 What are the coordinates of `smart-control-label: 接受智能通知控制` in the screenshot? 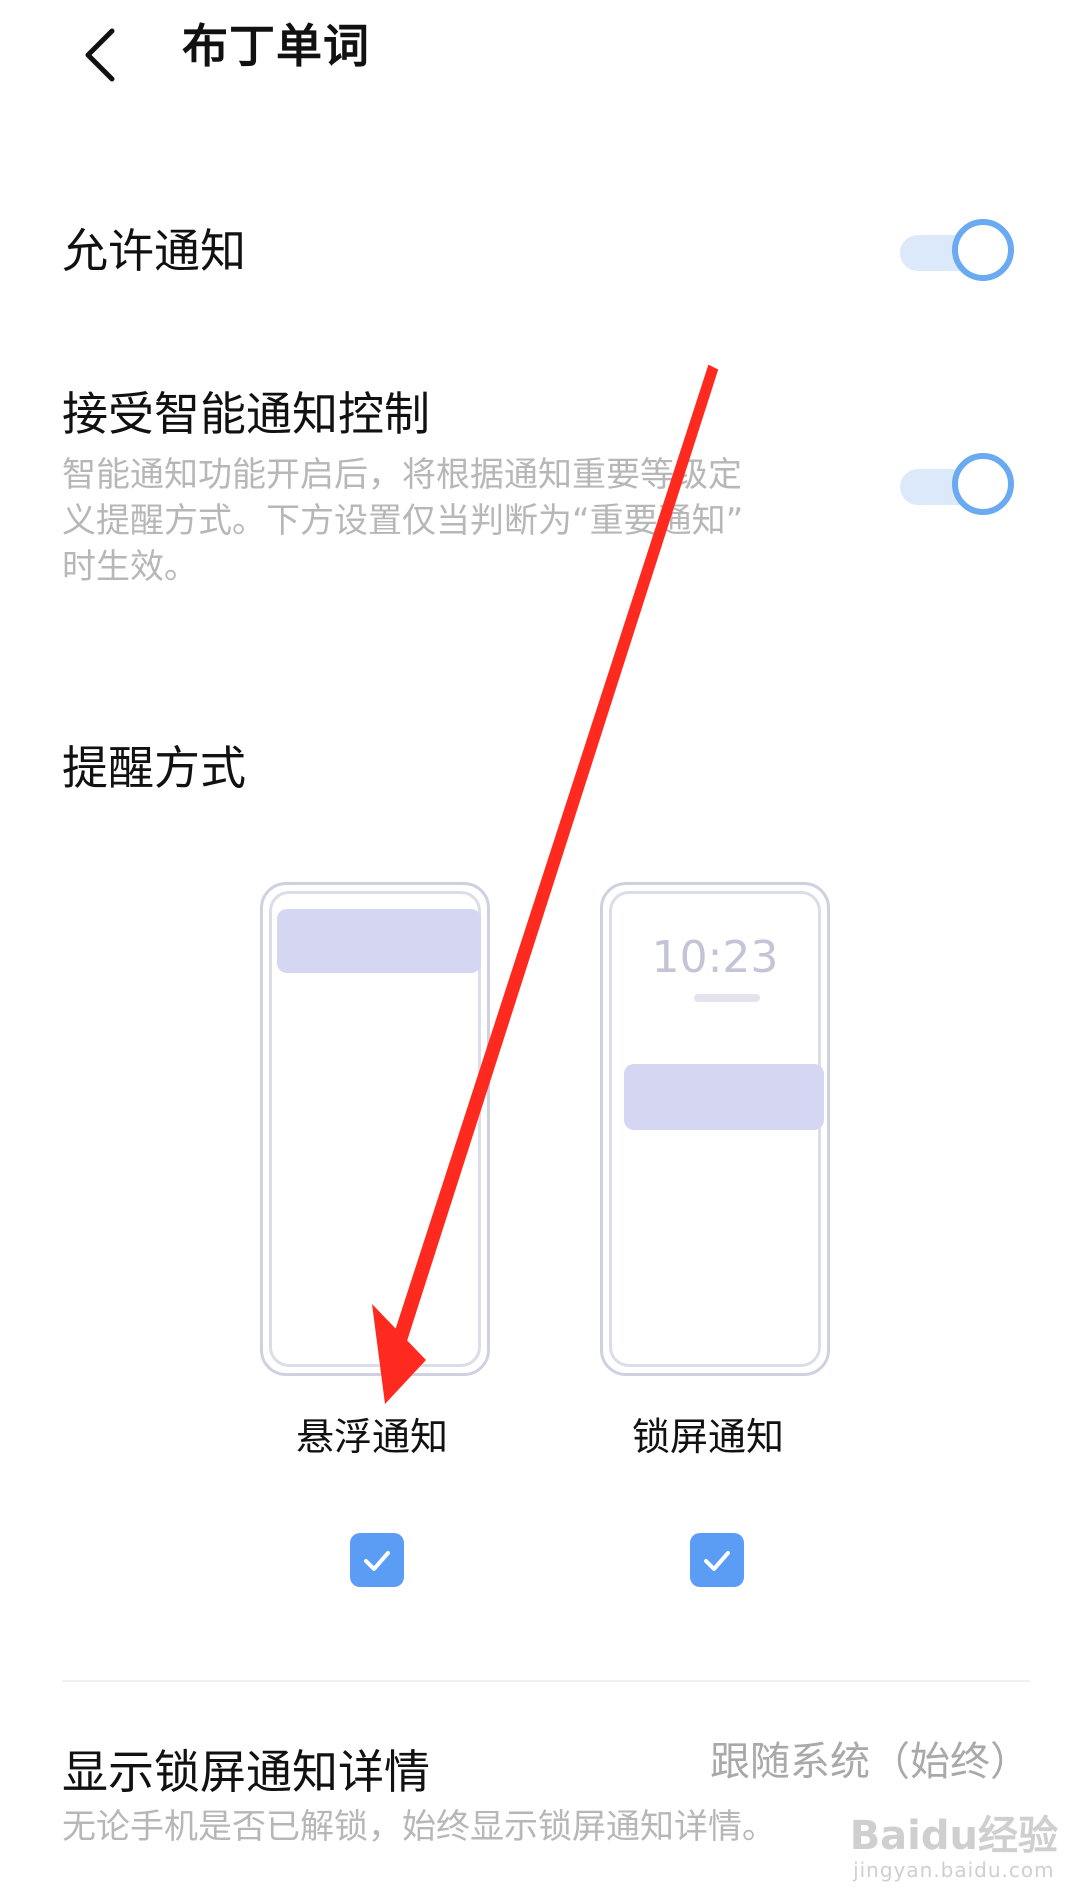 It's located at (246, 414).